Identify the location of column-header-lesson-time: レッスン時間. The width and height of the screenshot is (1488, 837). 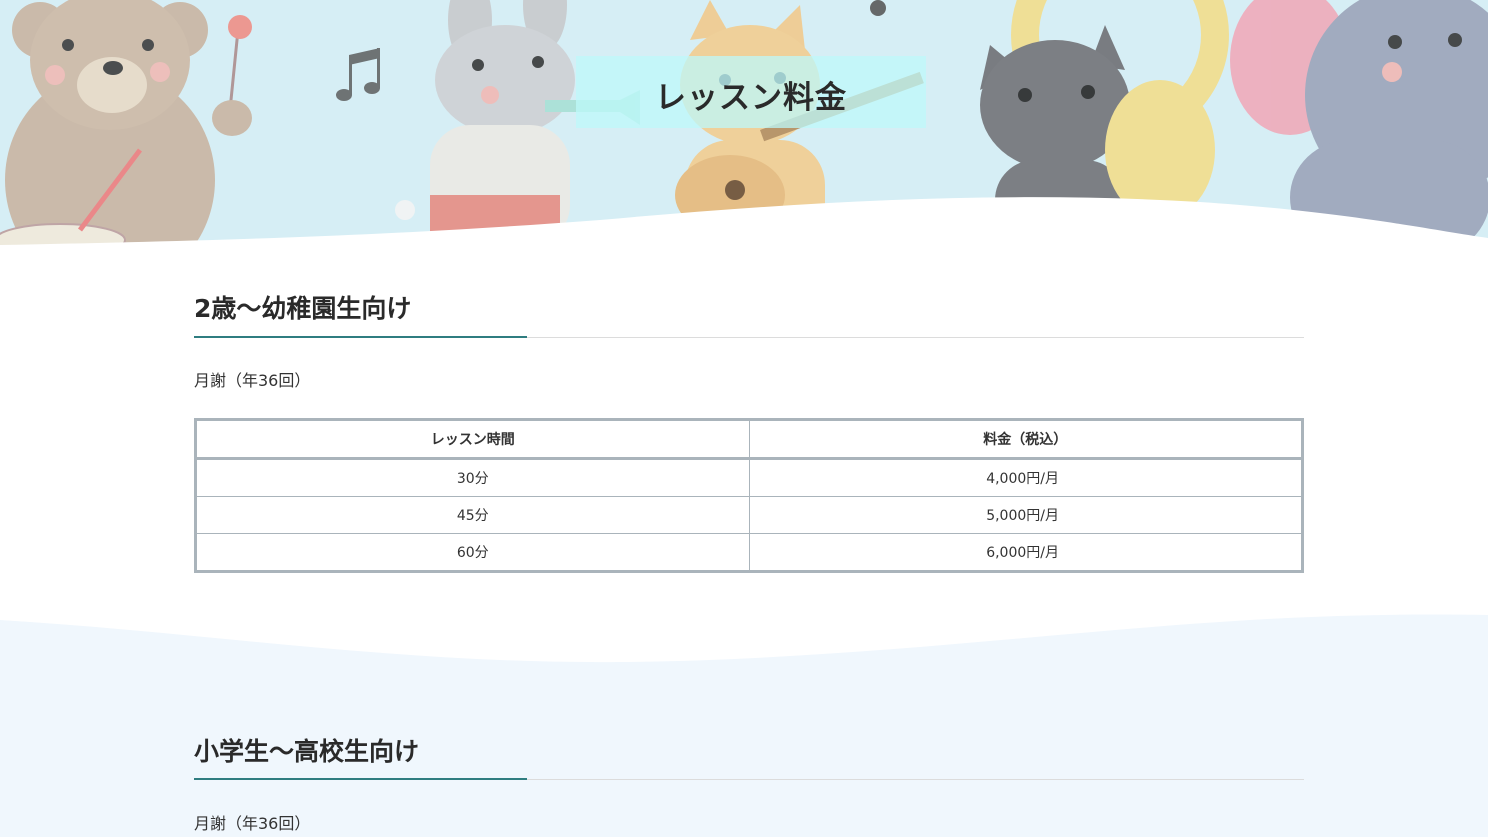
(472, 439).